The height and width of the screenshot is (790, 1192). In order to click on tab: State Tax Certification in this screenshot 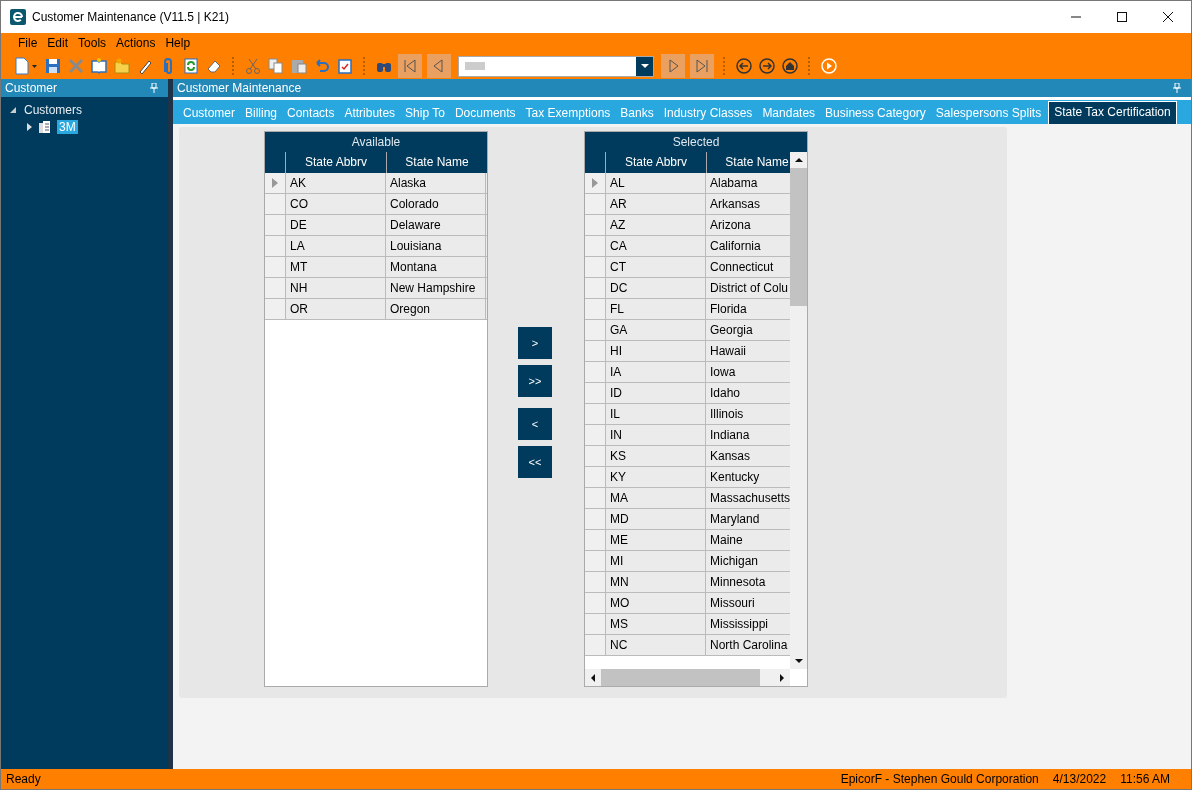, I will do `click(1112, 112)`.